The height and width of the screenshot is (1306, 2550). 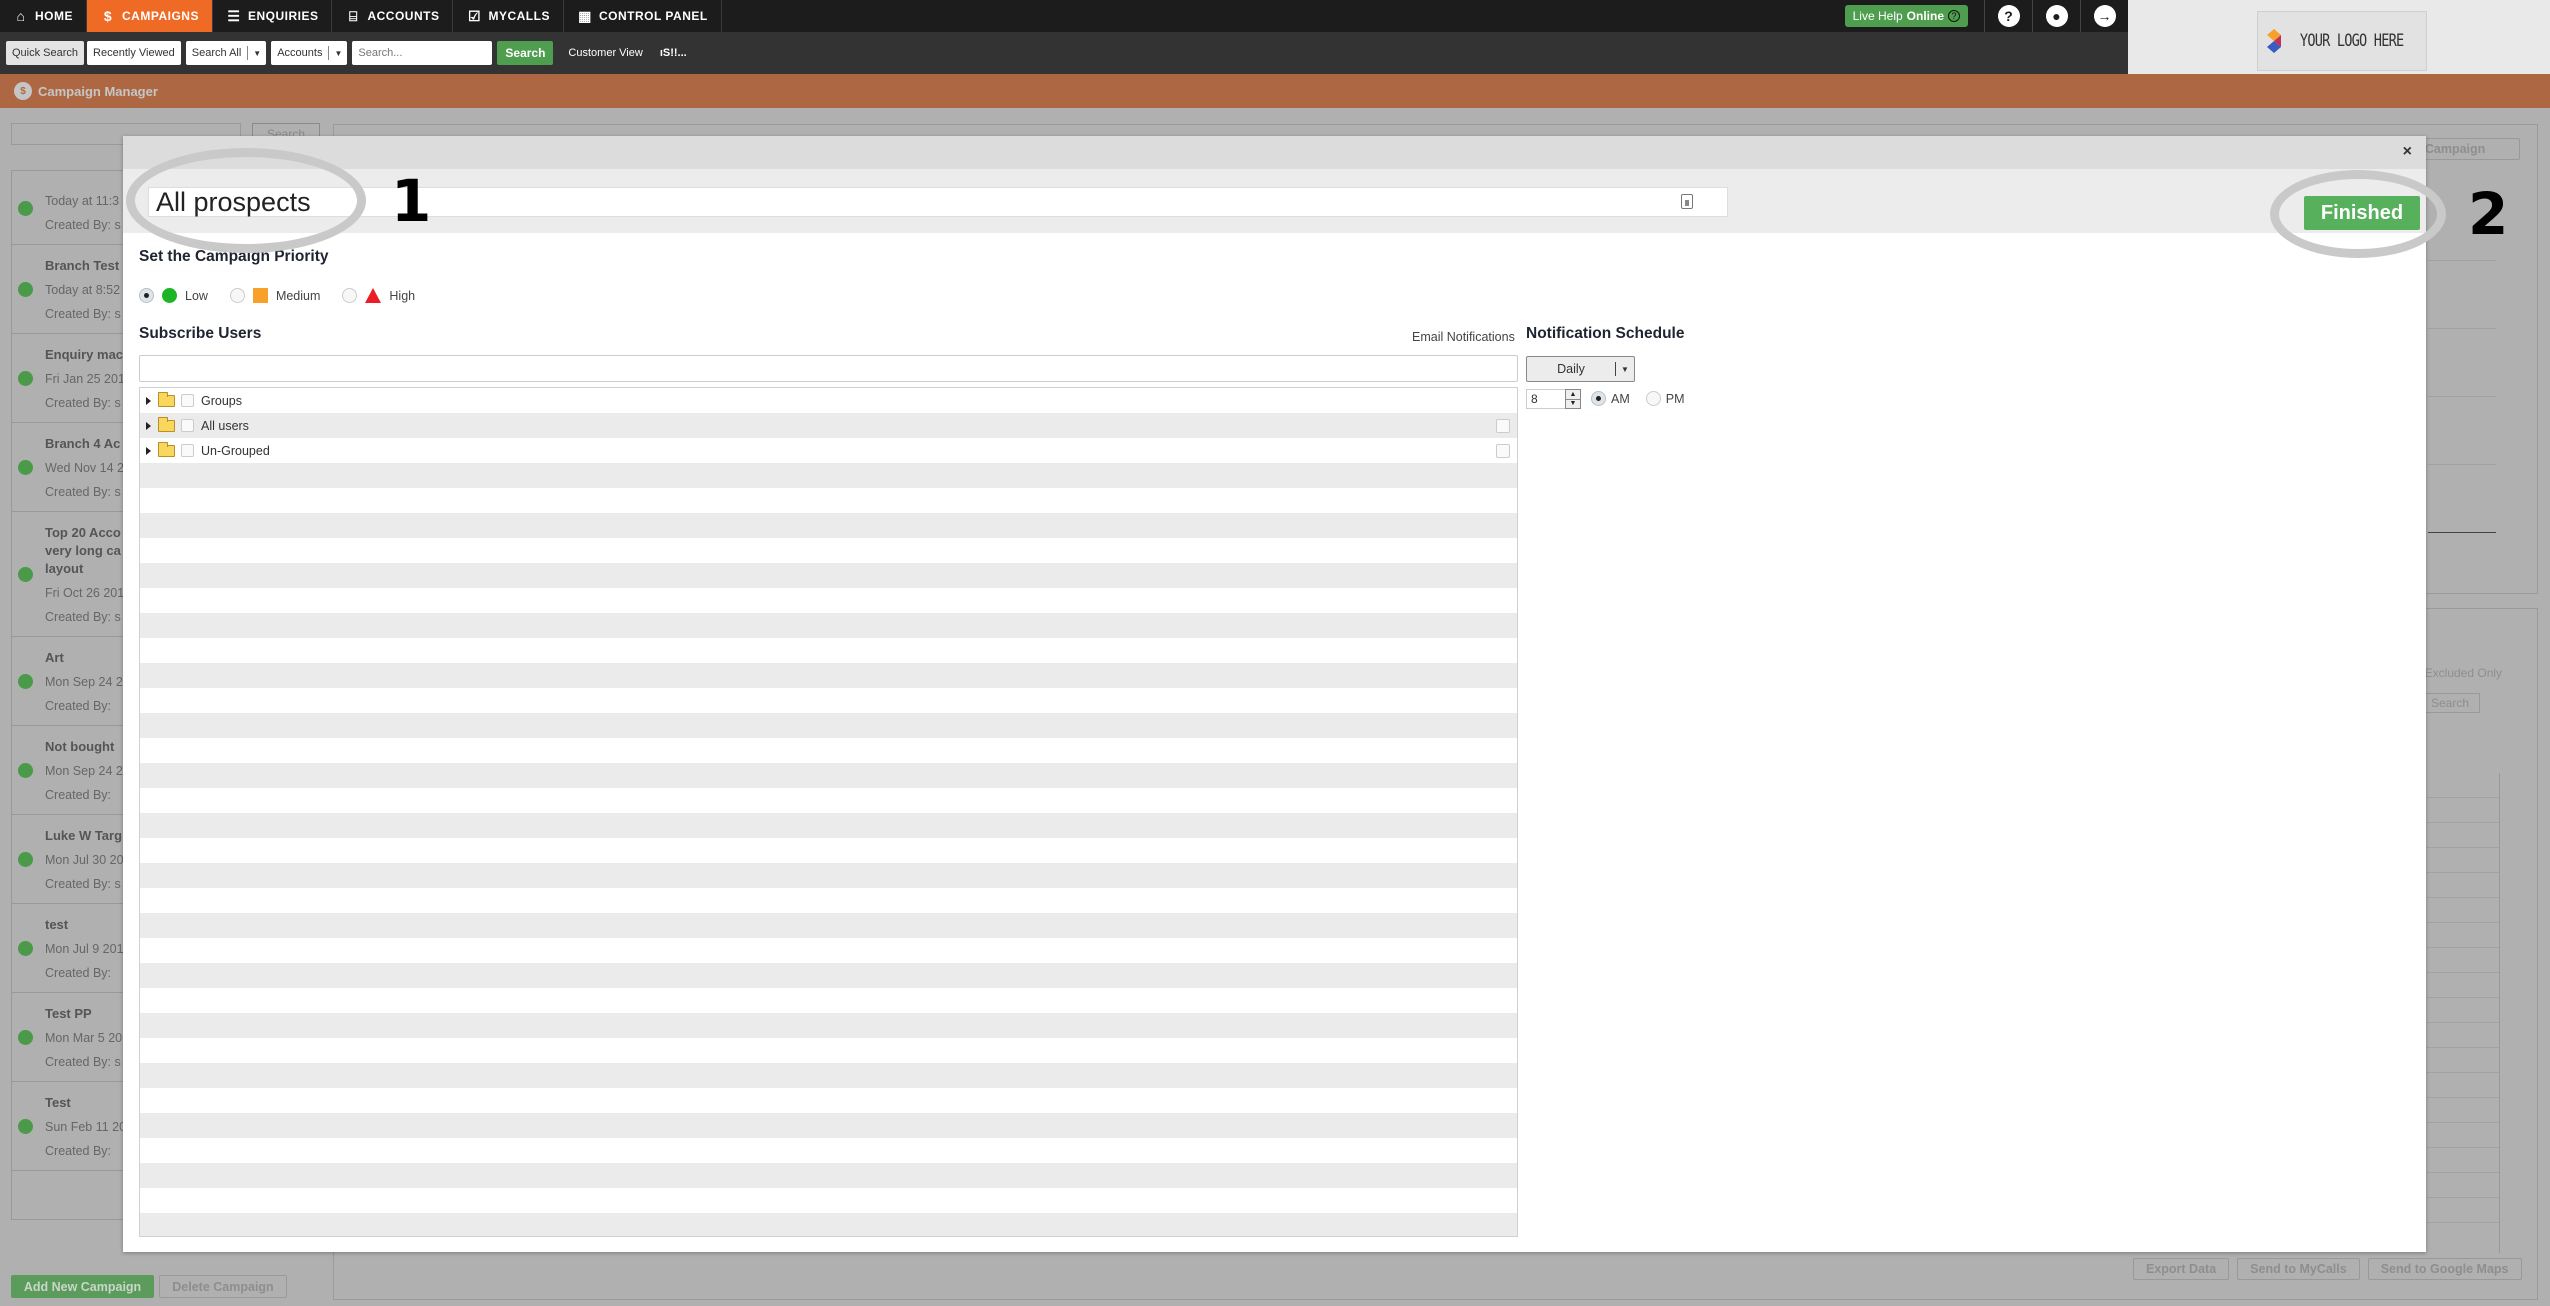 I want to click on medium-priority-icon, so click(x=260, y=295).